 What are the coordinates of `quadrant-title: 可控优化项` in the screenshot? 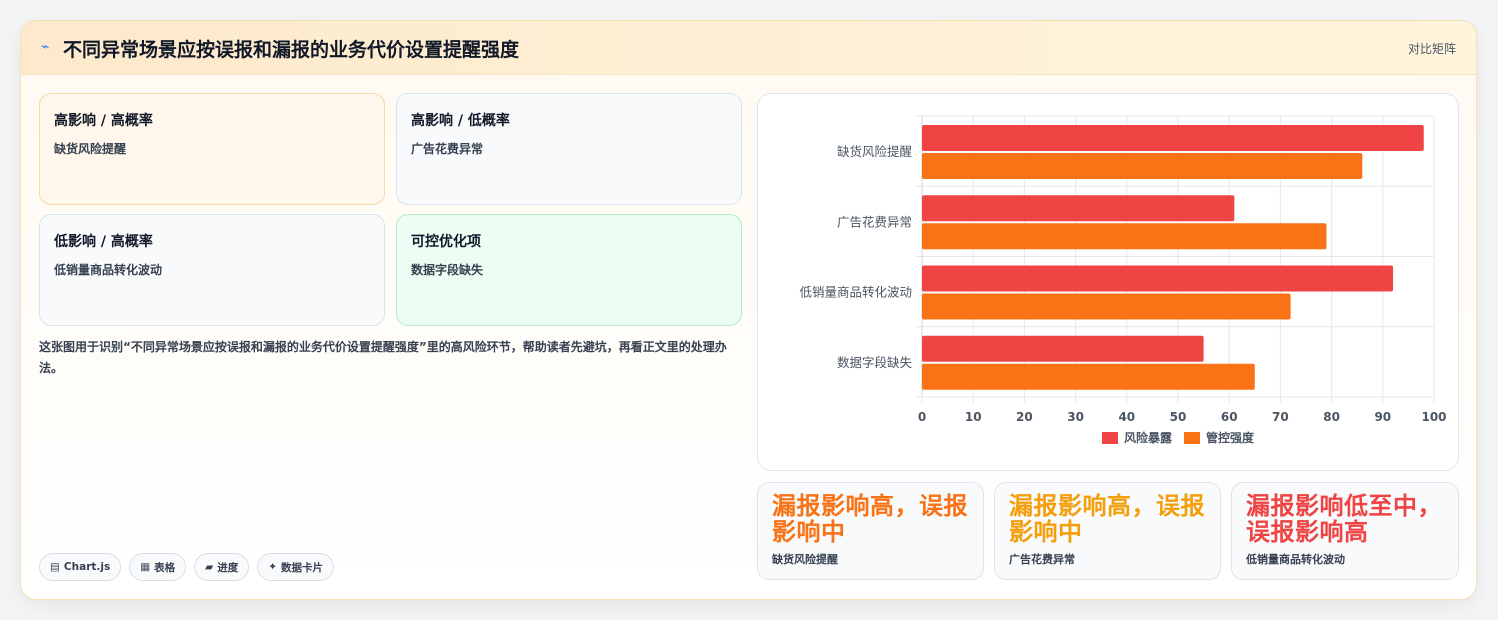 It's located at (446, 242).